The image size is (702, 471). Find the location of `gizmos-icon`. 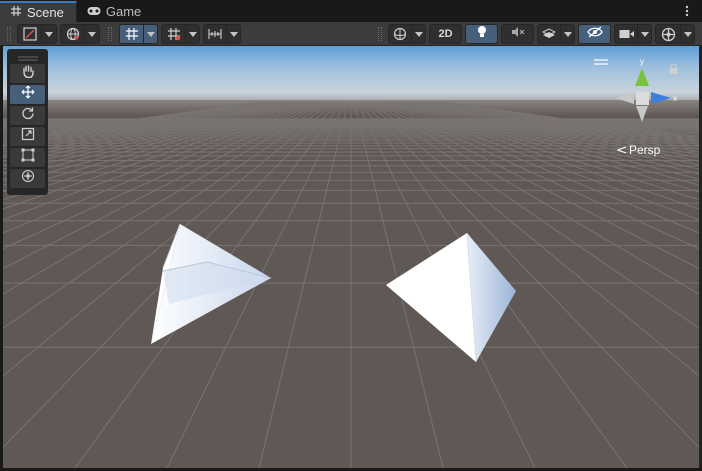

gizmos-icon is located at coordinates (668, 34).